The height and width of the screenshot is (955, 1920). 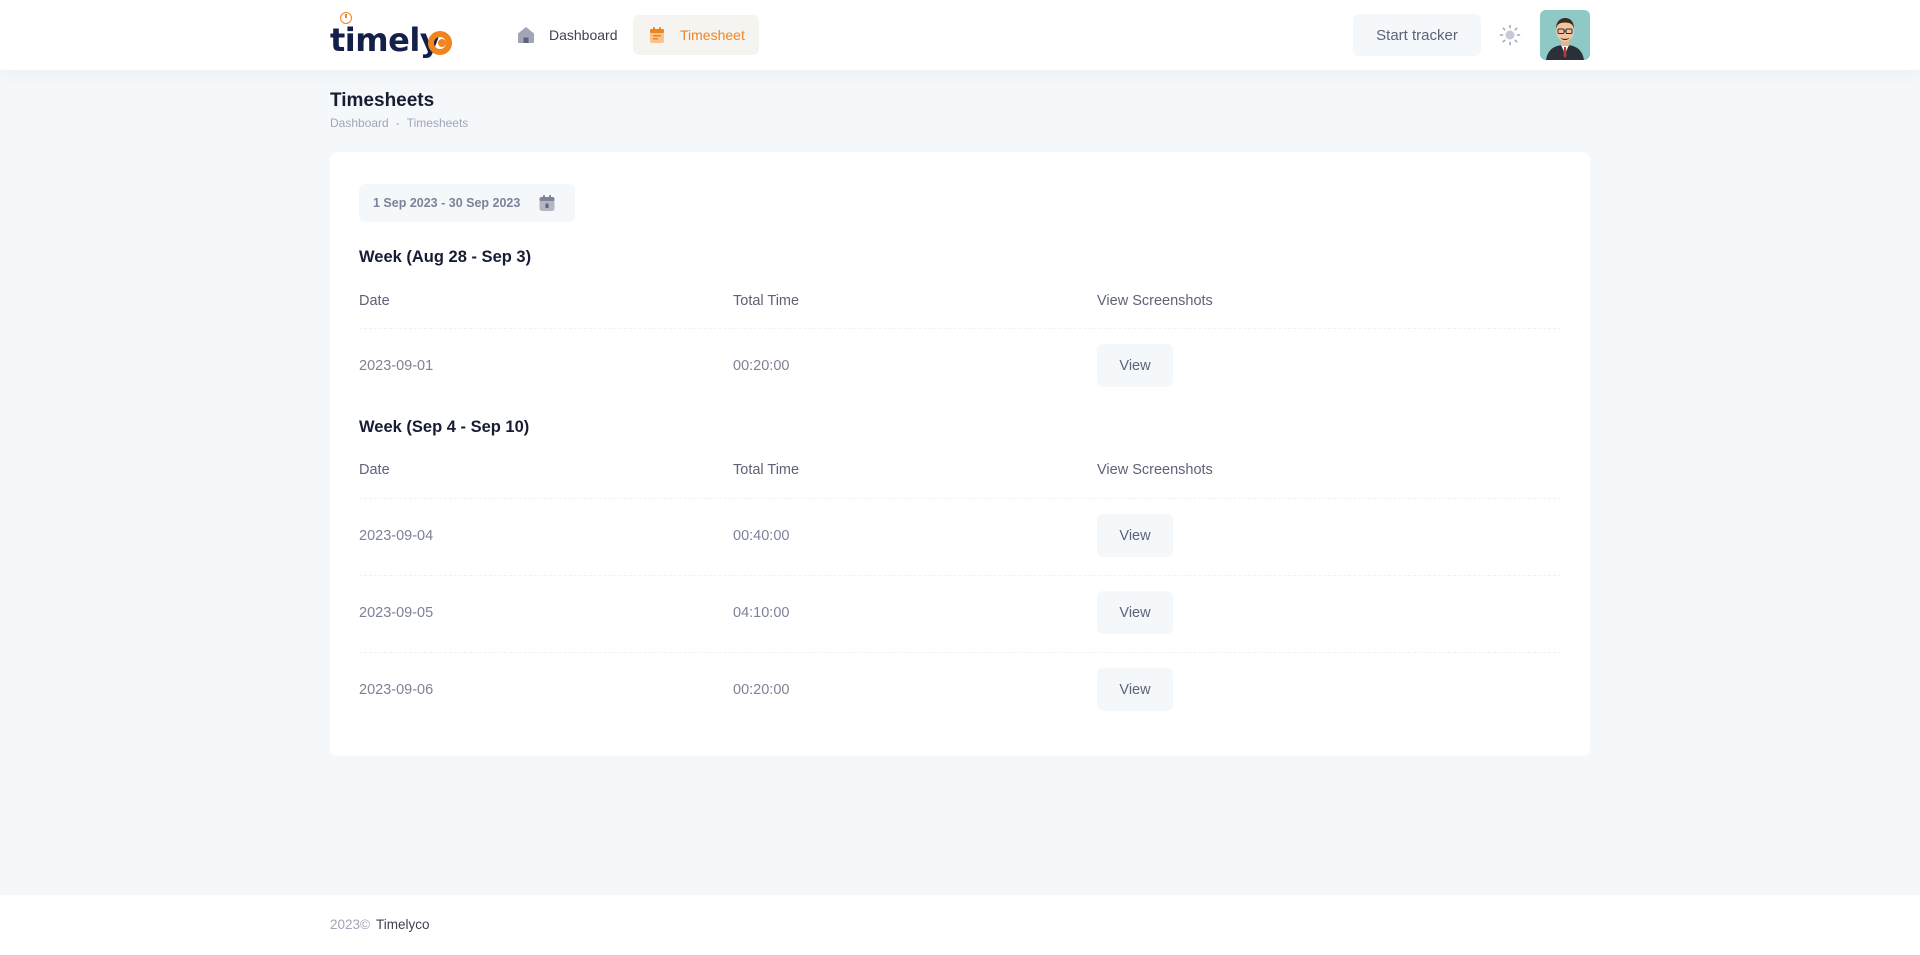 I want to click on logo-text: timely, so click(x=385, y=40).